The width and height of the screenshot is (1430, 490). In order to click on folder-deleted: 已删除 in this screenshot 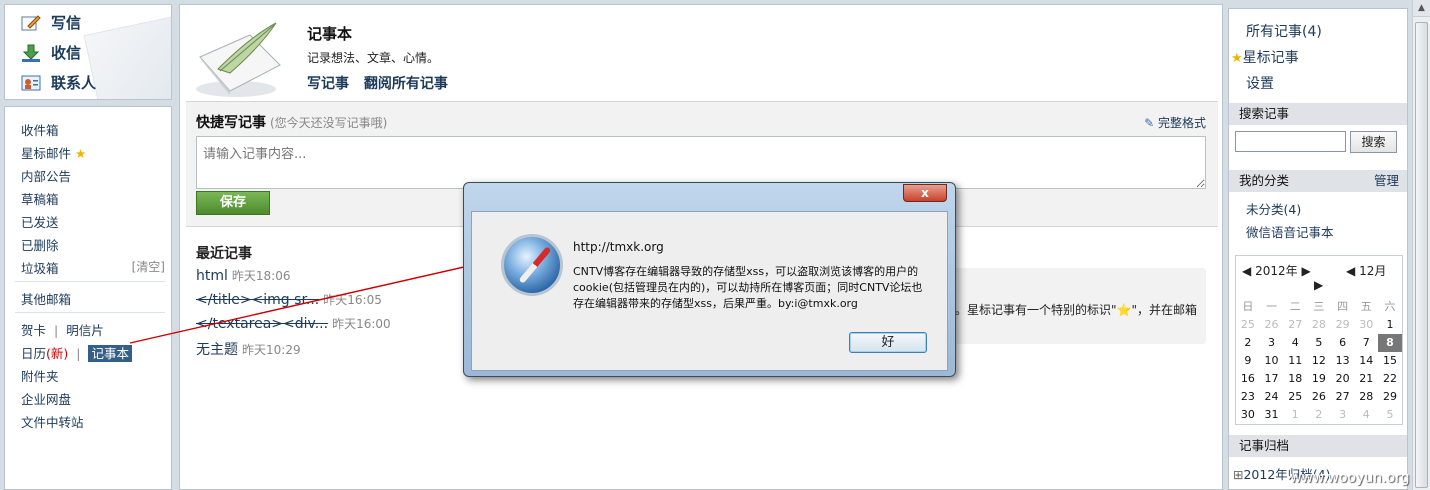, I will do `click(40, 244)`.